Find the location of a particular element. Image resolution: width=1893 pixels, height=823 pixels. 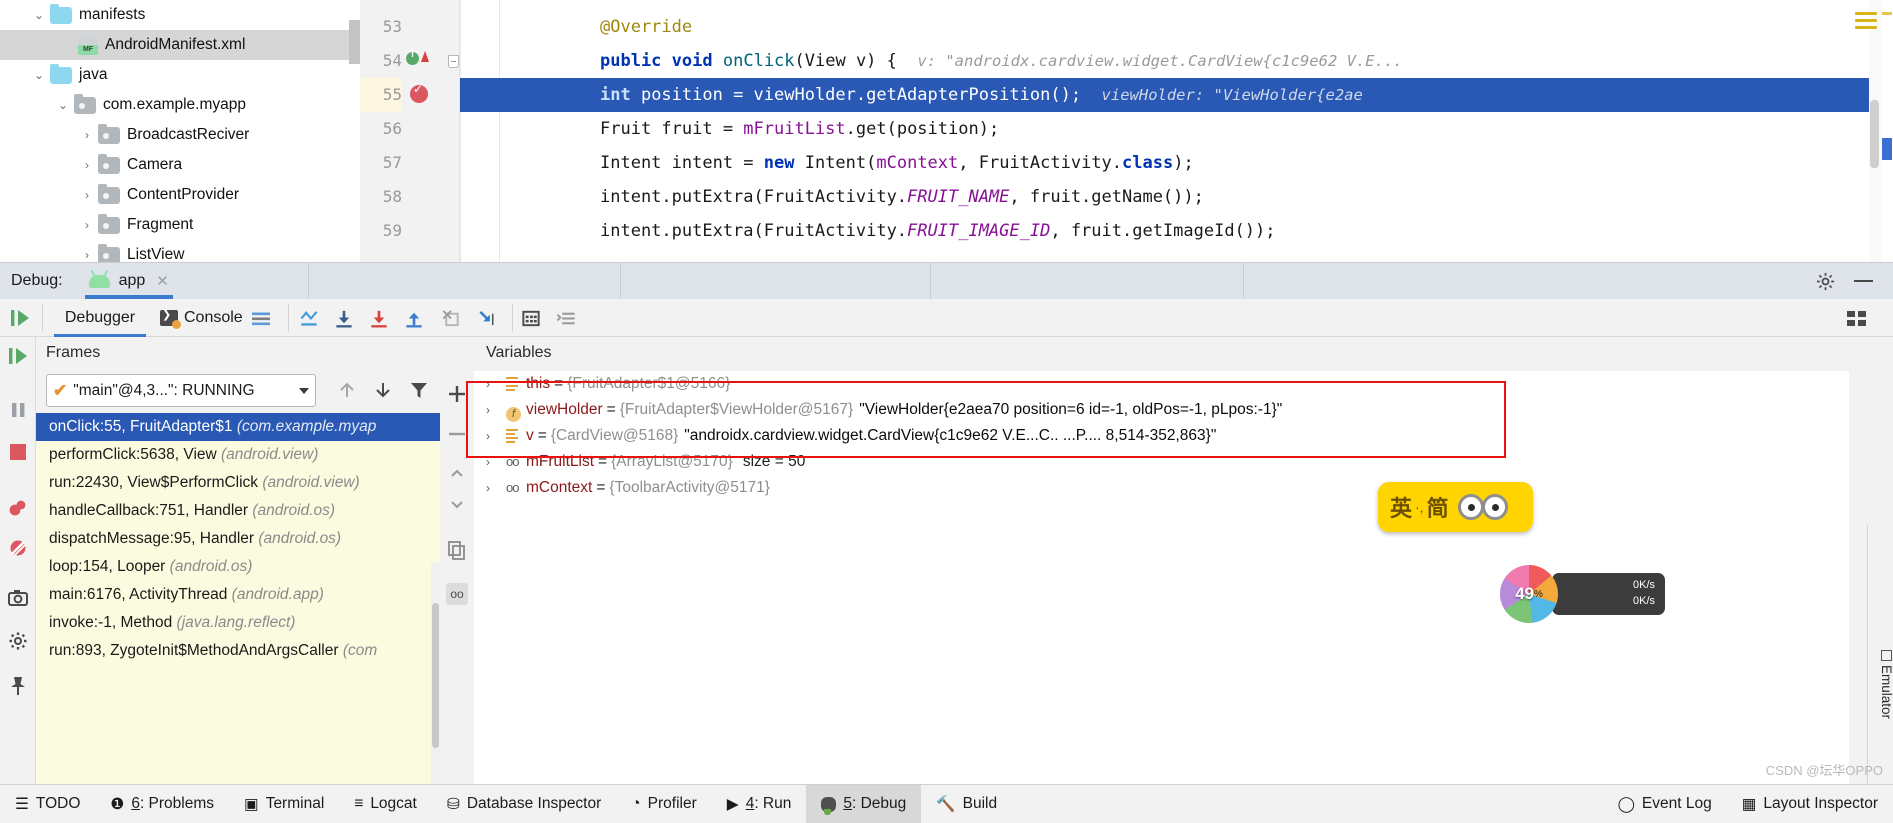

chevron-down-icon is located at coordinates (304, 390).